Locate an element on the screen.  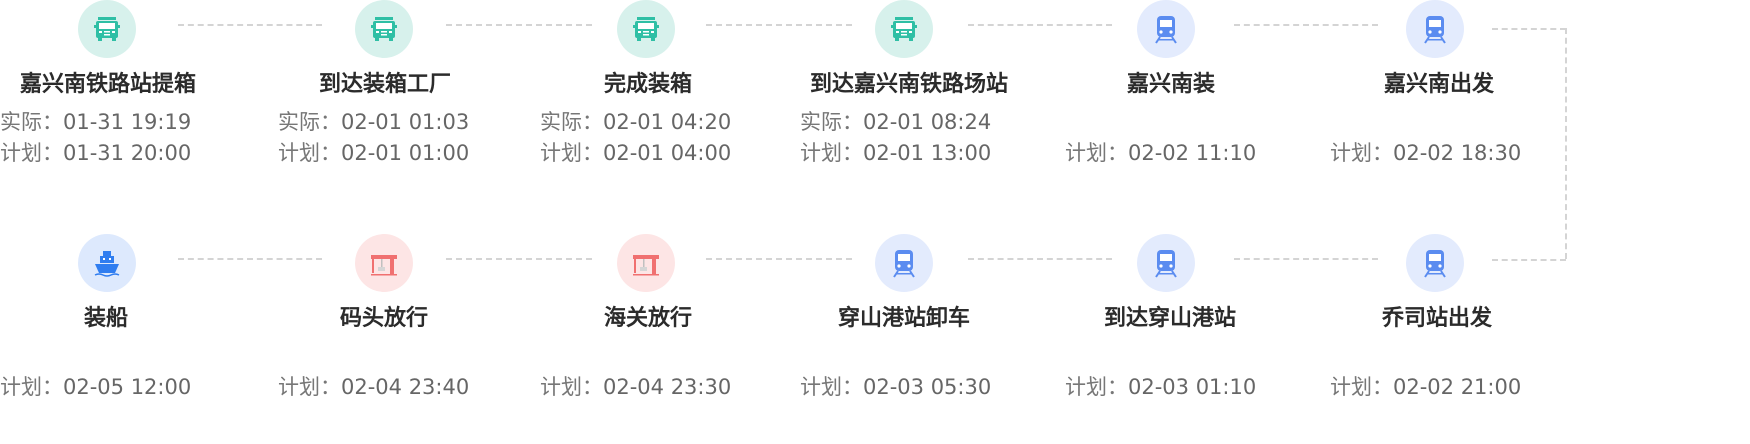
planned-time-value: 02-02 18:30 is located at coordinates (1457, 153).